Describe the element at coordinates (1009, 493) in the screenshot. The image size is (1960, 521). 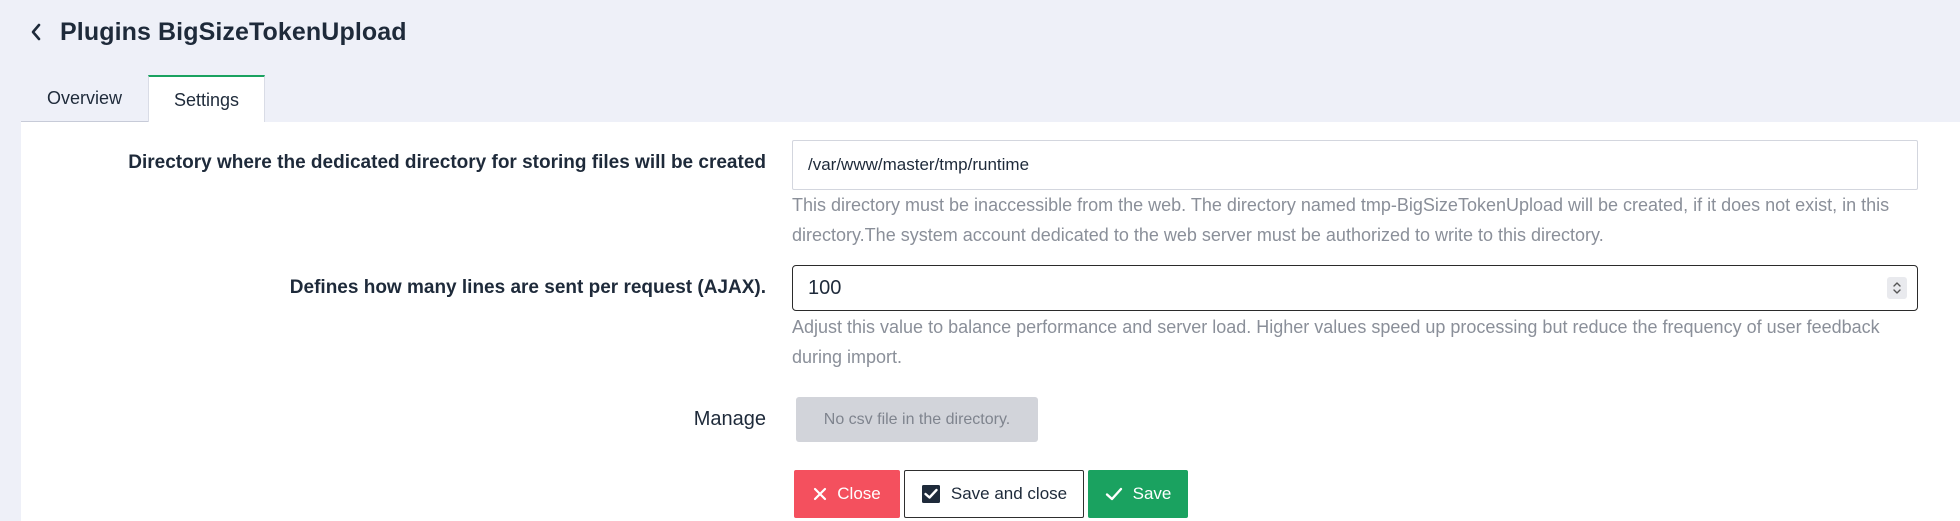
I see `save-and-close-label: Save and close` at that location.